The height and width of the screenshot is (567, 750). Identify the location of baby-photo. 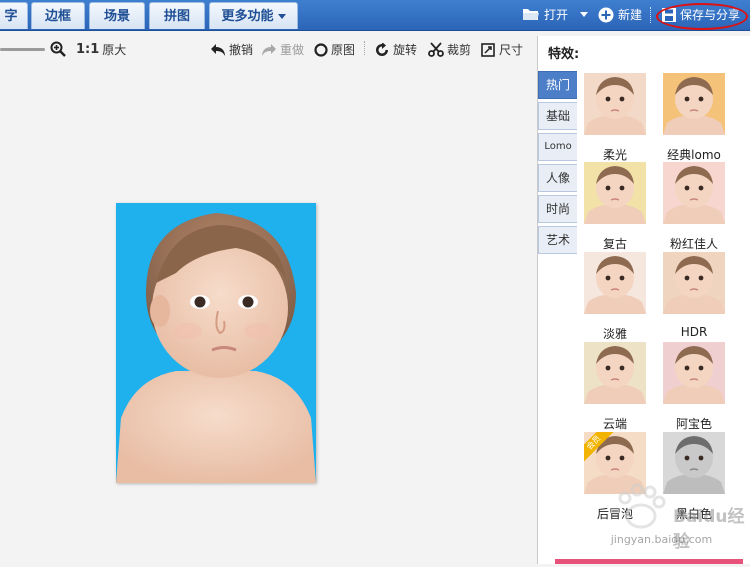
(216, 343).